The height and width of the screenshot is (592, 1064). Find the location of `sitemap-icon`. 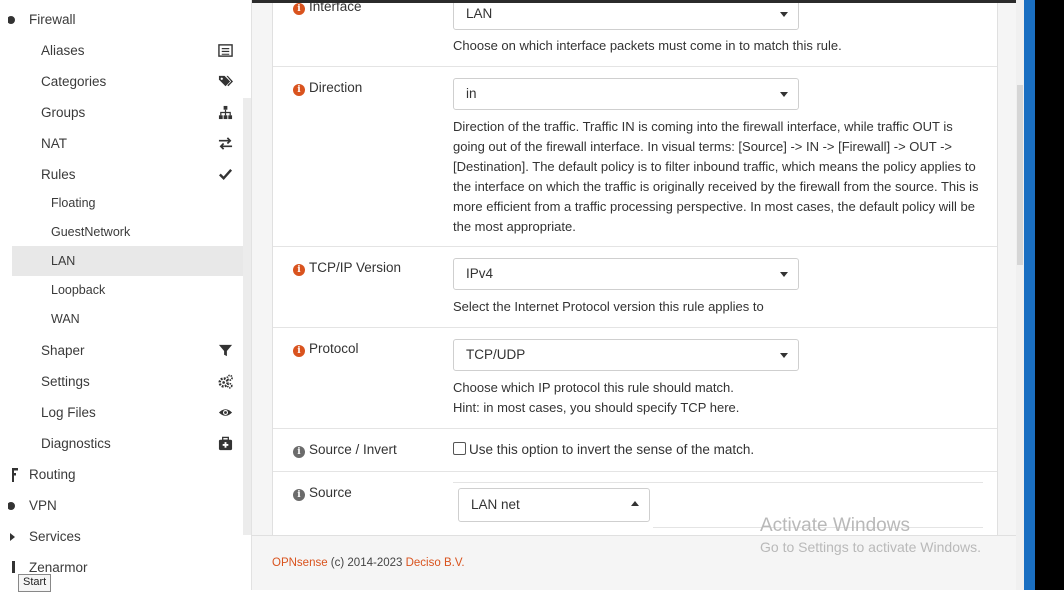

sitemap-icon is located at coordinates (225, 112).